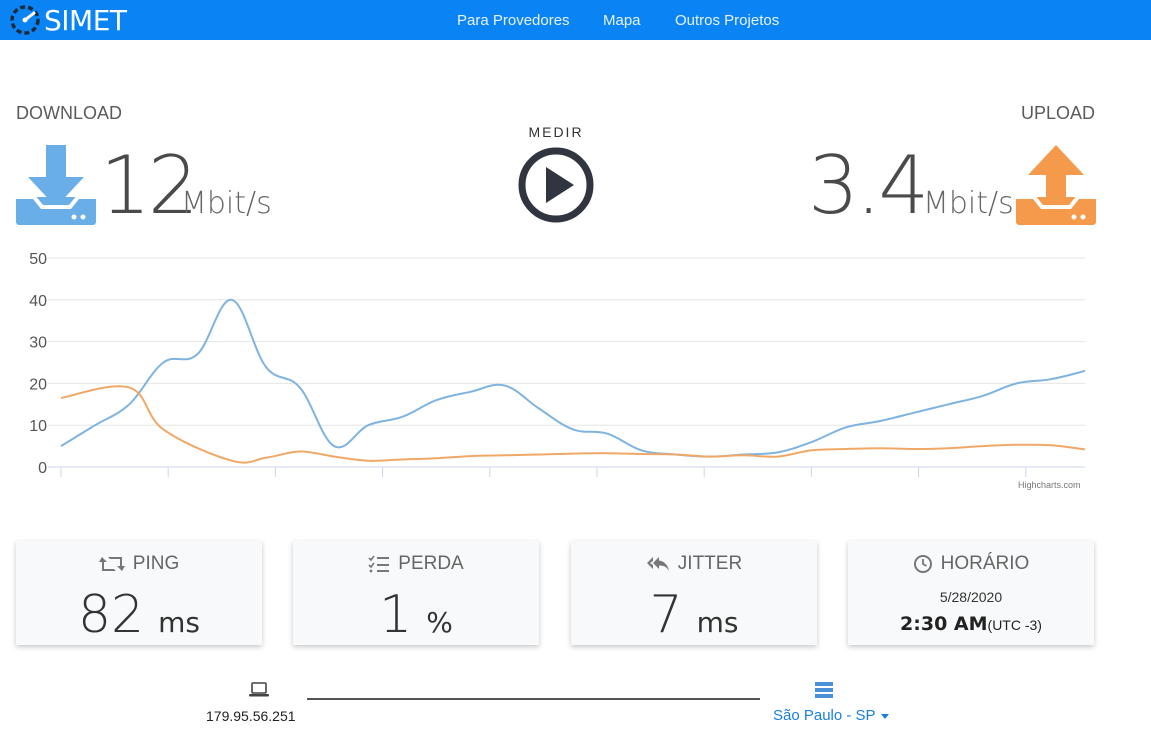  I want to click on upload-label: UPLOAD, so click(1058, 113).